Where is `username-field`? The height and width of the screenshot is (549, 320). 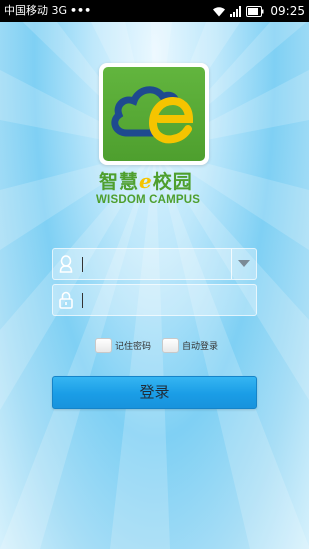 username-field is located at coordinates (154, 264).